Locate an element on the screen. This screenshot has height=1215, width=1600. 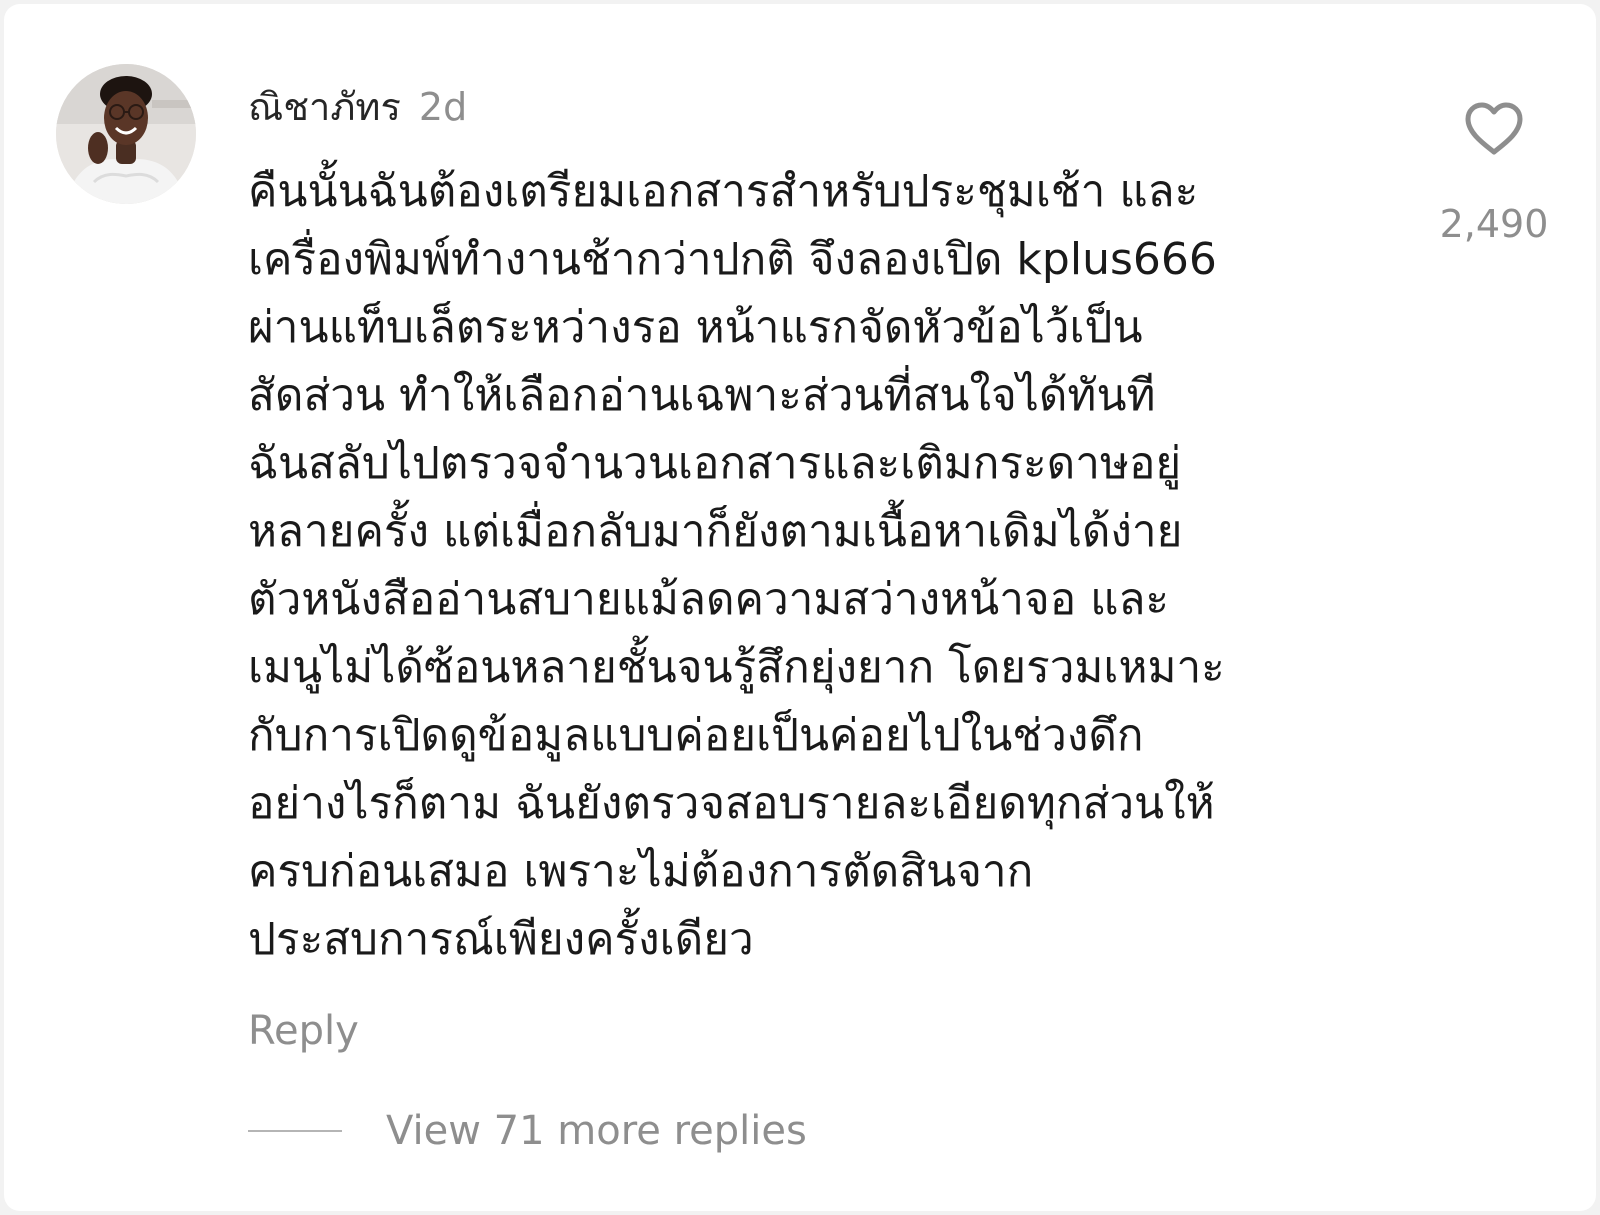
view-replies-button: View 71 more replies is located at coordinates (527, 1131).